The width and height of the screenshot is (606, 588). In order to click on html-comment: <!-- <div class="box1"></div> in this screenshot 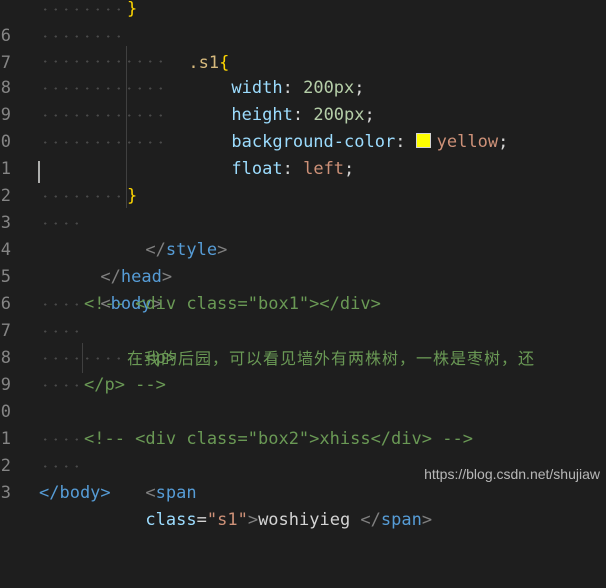, I will do `click(232, 304)`.